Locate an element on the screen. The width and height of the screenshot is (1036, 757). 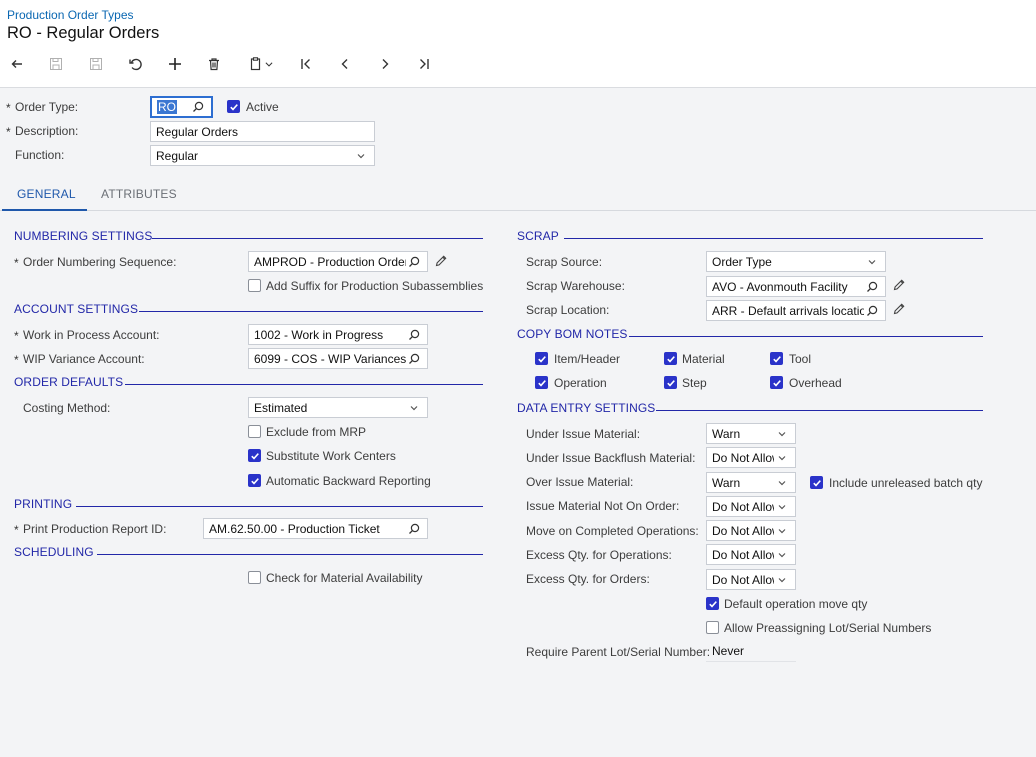
tab-general: GENERAL is located at coordinates (46, 194).